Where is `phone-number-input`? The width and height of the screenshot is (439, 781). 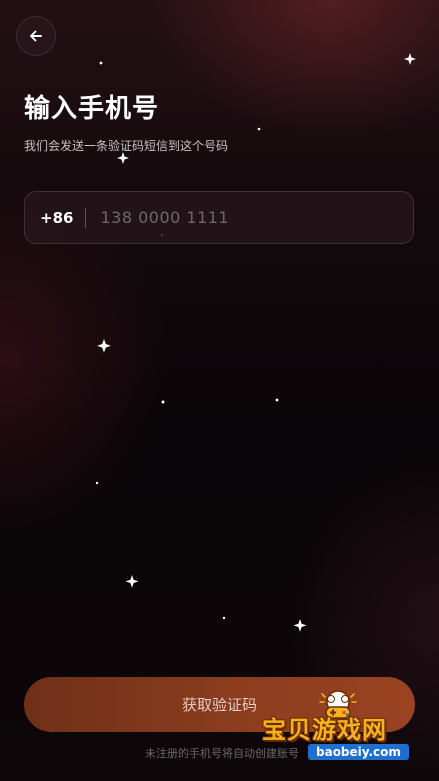 phone-number-input is located at coordinates (255, 217).